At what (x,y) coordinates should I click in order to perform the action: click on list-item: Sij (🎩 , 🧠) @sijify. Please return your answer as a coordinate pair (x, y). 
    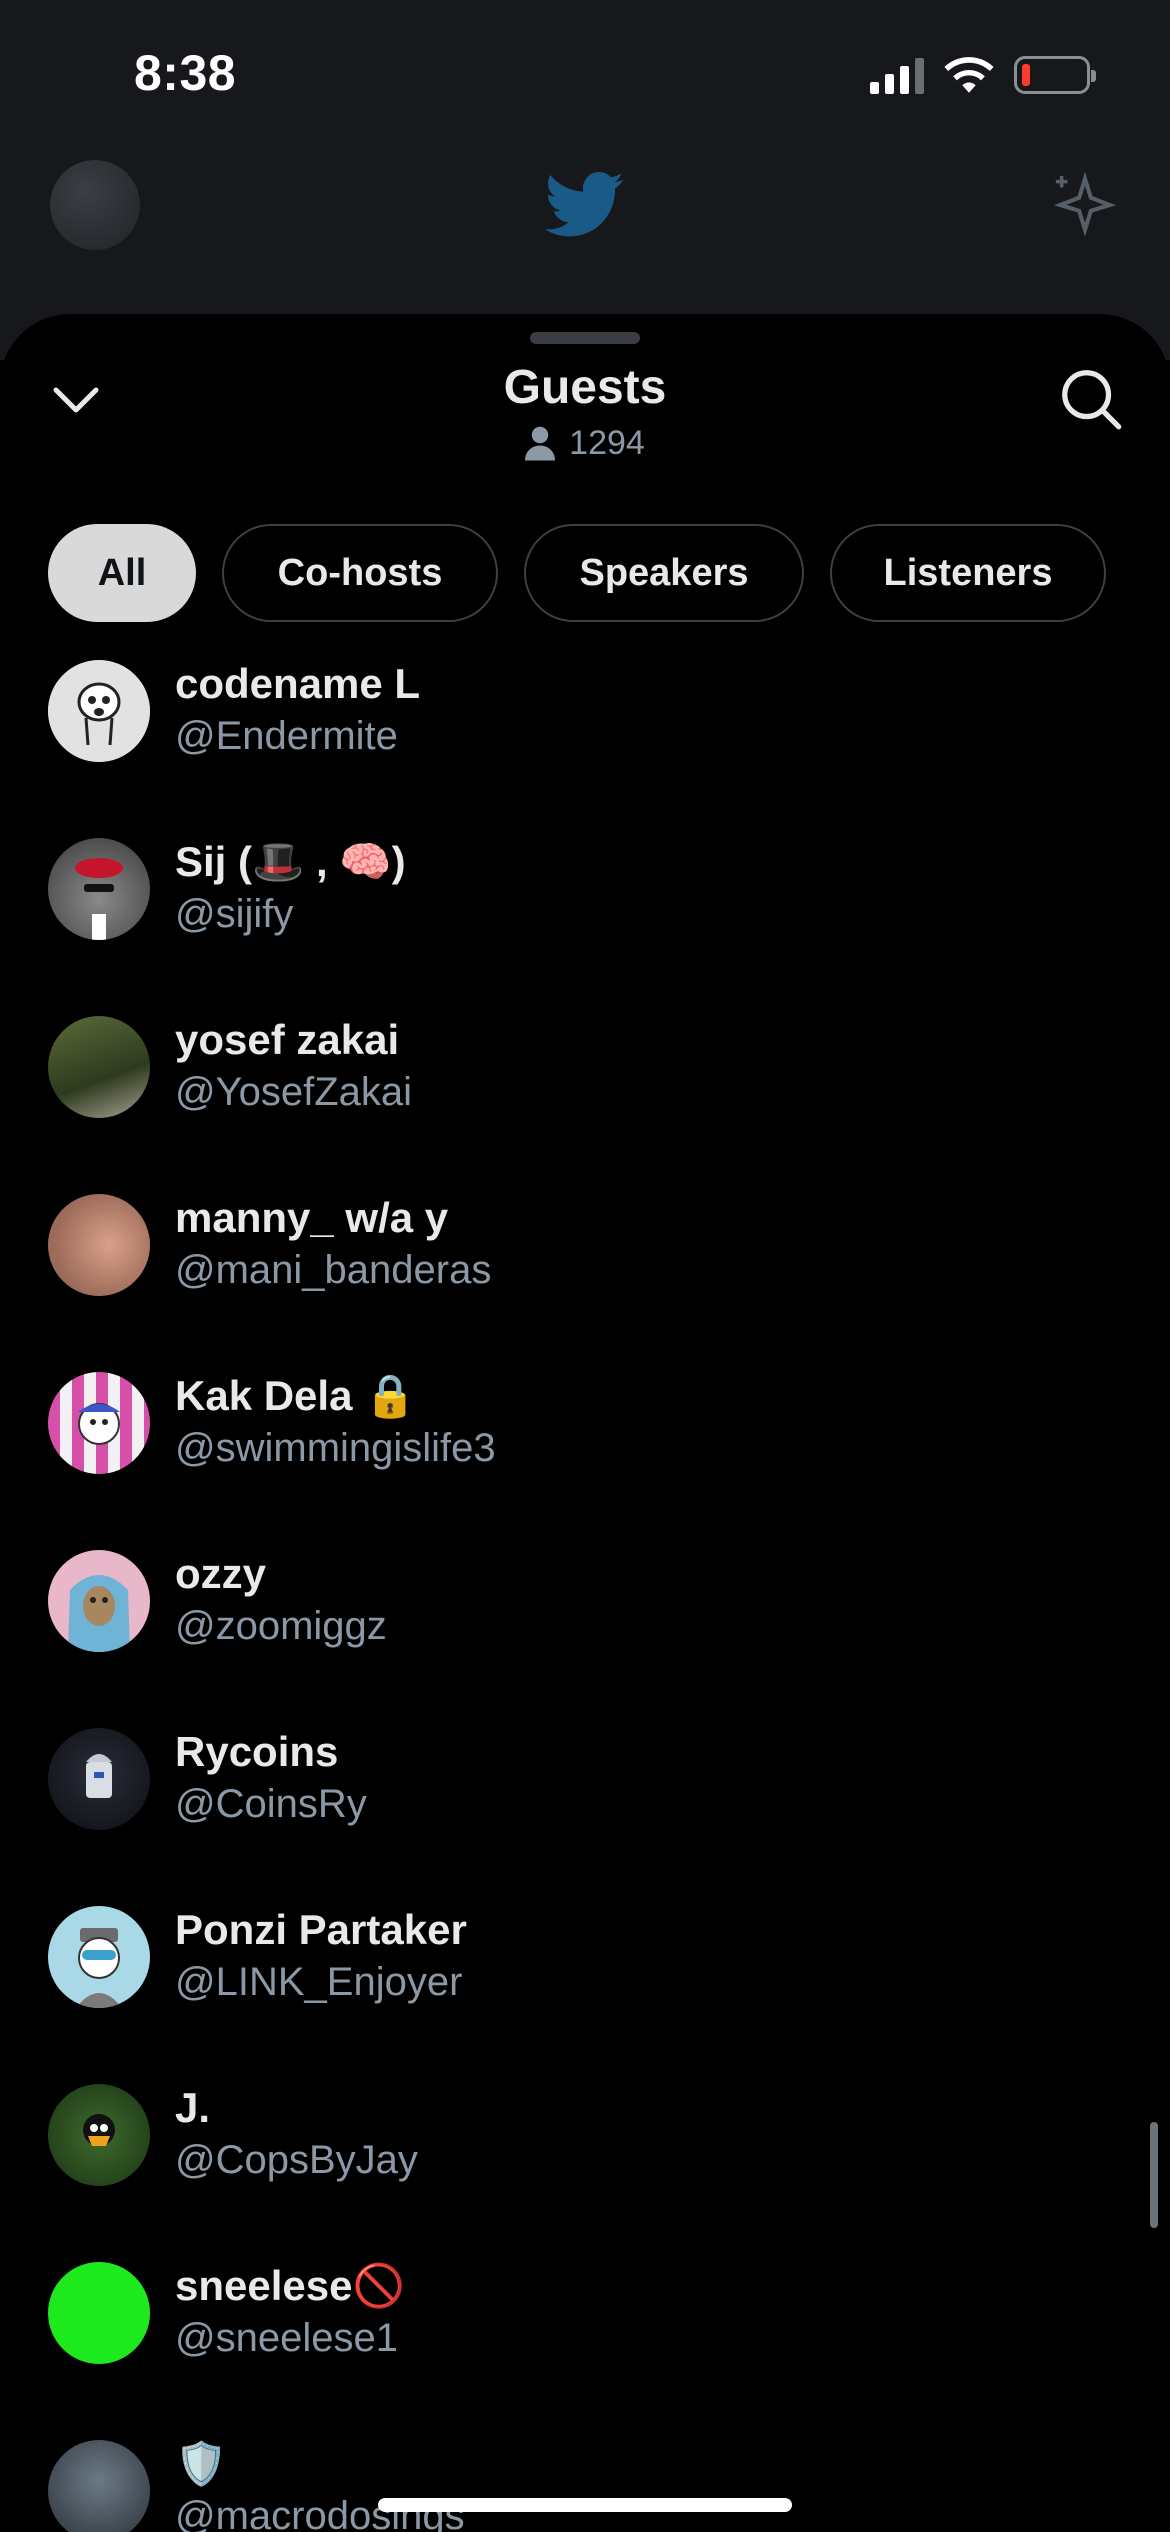
    Looking at the image, I should click on (585, 927).